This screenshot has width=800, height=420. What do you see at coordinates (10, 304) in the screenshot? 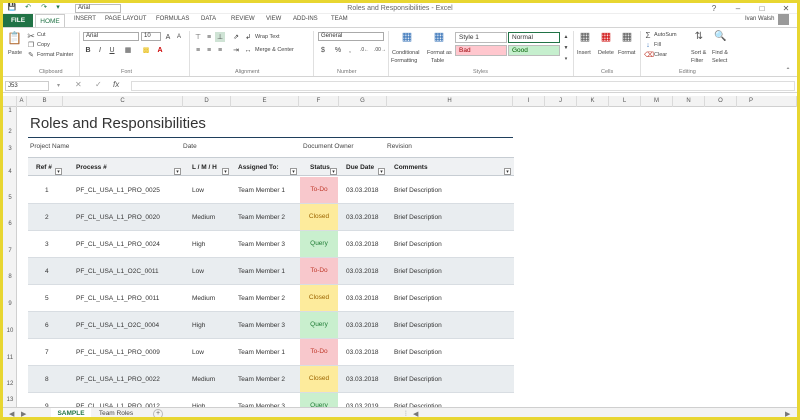
I see `row-header: 9` at bounding box center [10, 304].